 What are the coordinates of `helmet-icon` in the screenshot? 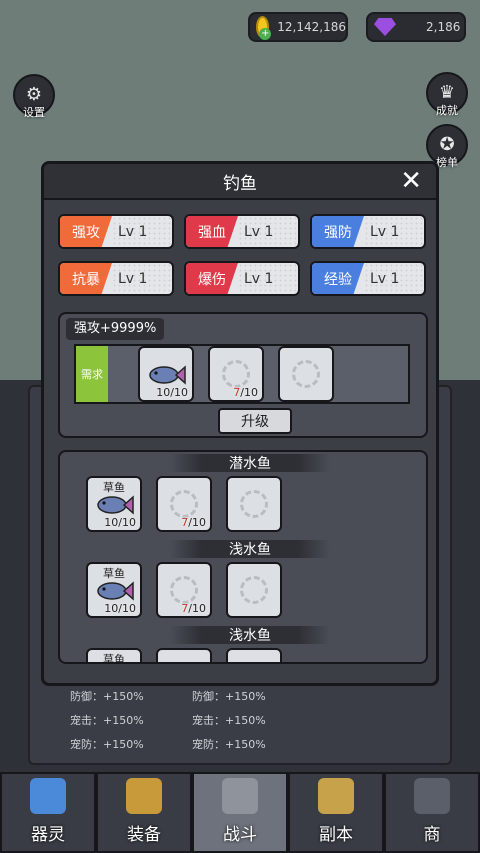 It's located at (144, 796).